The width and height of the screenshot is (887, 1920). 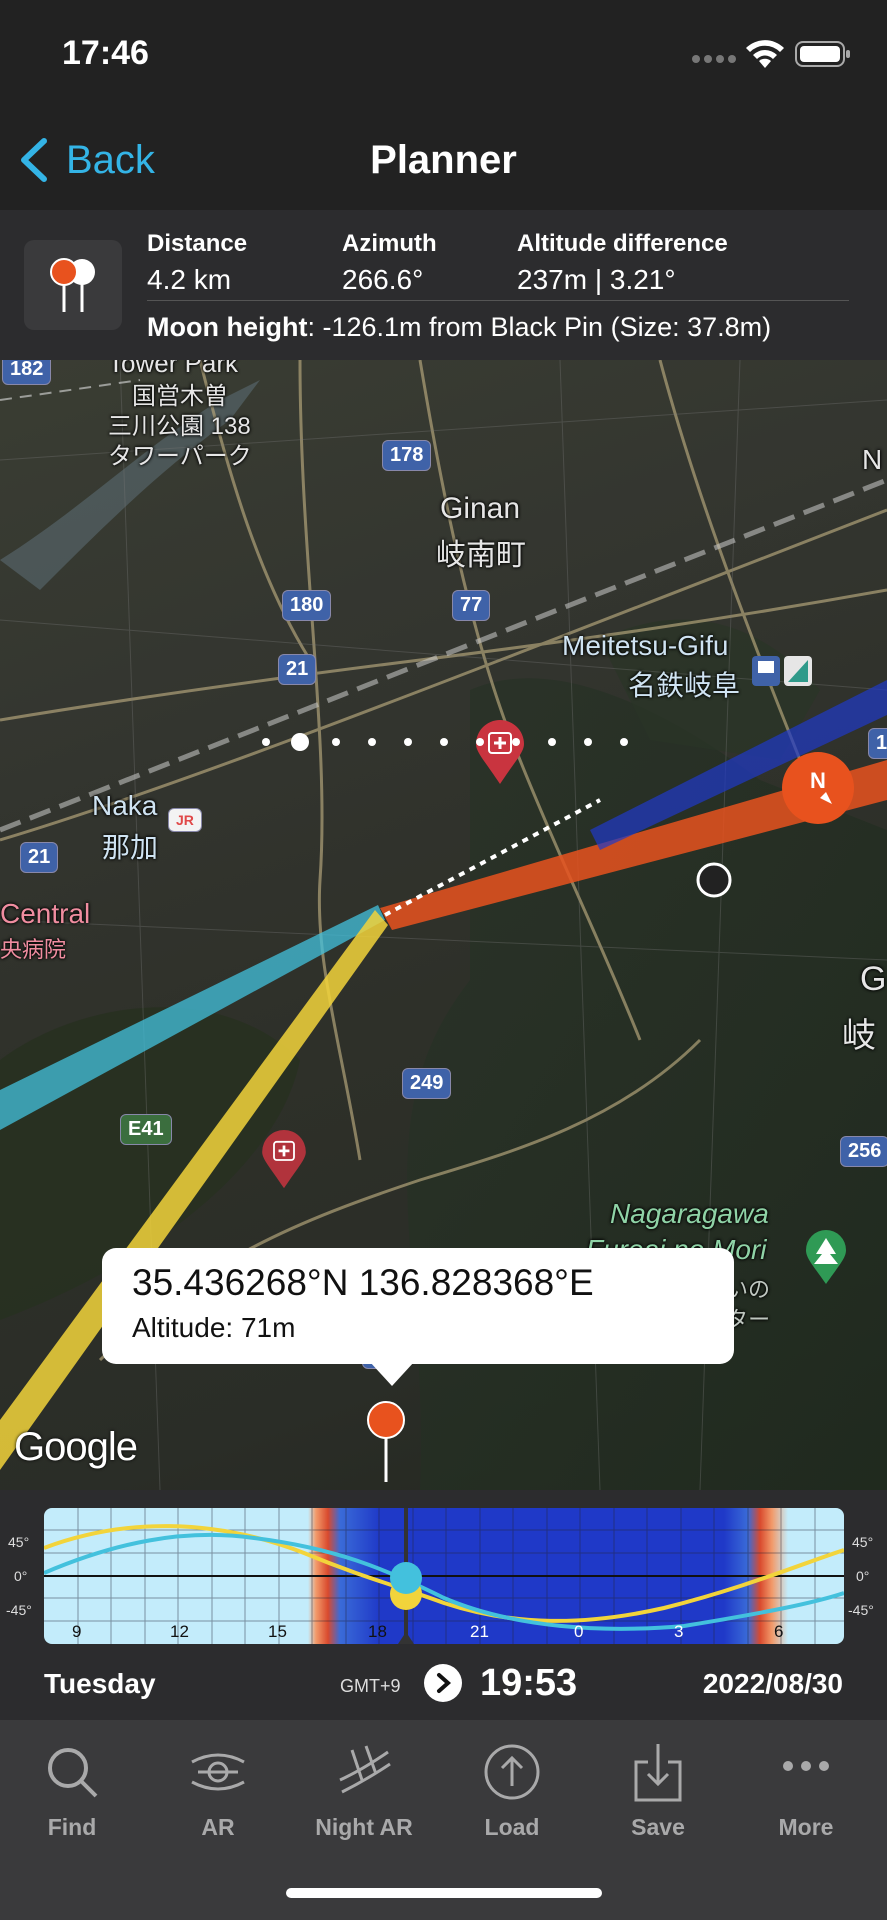 I want to click on google-attribution: Google, so click(x=76, y=1447).